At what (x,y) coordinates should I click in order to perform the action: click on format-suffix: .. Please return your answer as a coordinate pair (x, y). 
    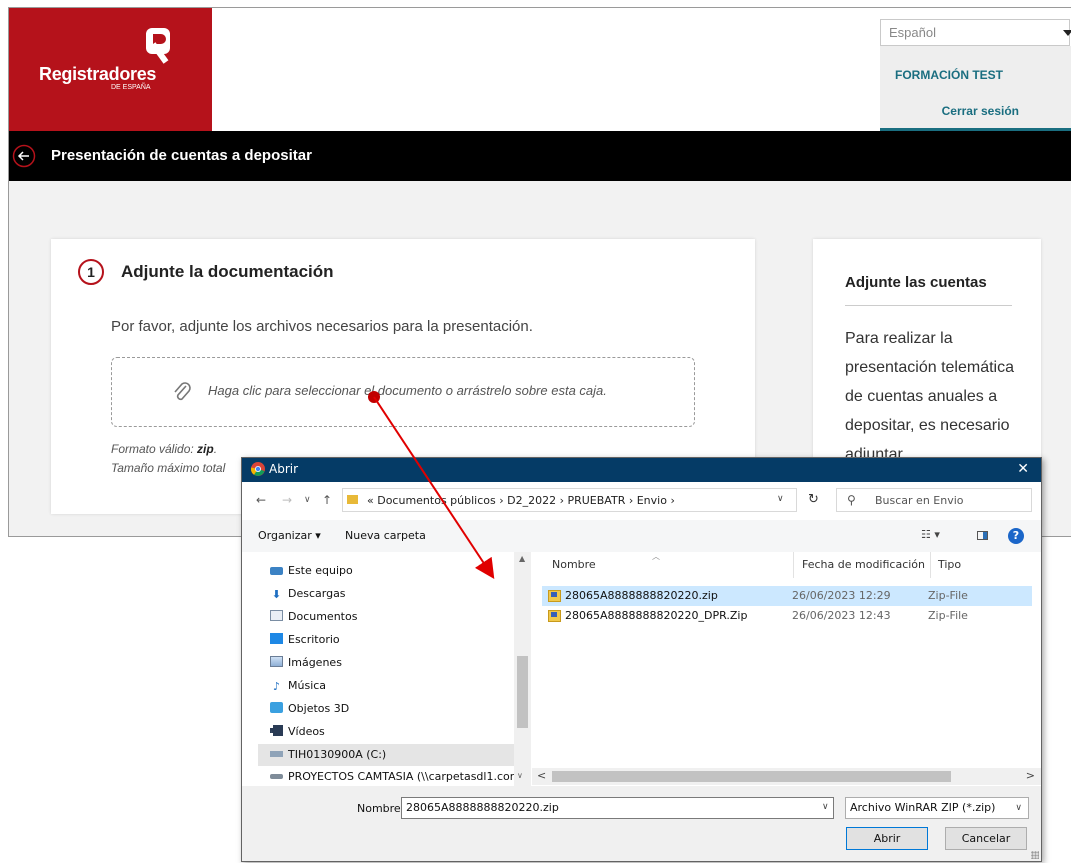
    Looking at the image, I should click on (215, 449).